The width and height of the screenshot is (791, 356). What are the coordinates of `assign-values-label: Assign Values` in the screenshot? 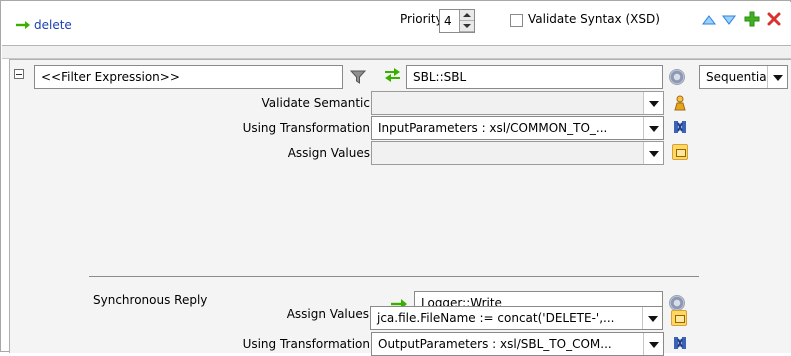 It's located at (328, 153).